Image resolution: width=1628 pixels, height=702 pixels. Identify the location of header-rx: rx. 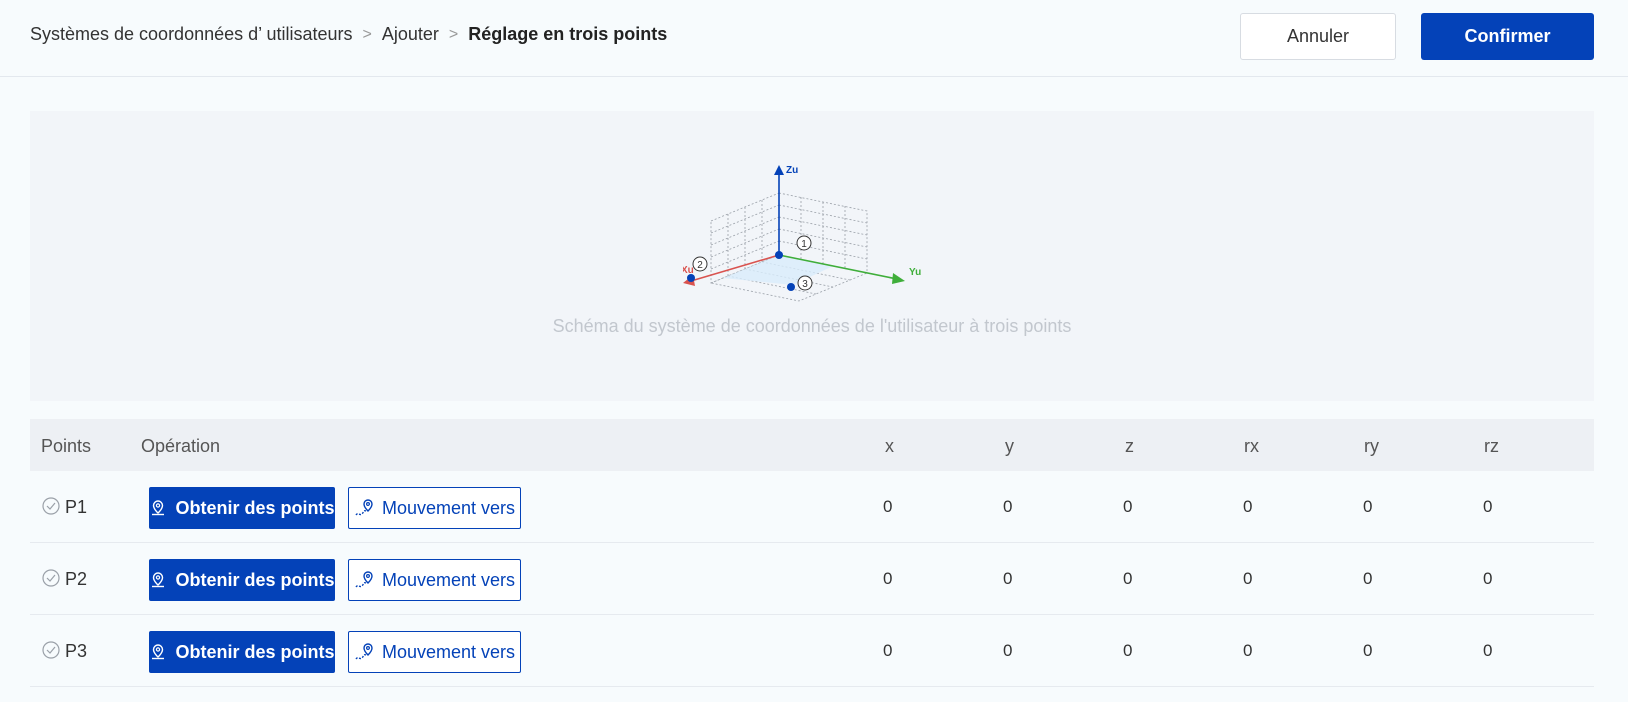
(1251, 446).